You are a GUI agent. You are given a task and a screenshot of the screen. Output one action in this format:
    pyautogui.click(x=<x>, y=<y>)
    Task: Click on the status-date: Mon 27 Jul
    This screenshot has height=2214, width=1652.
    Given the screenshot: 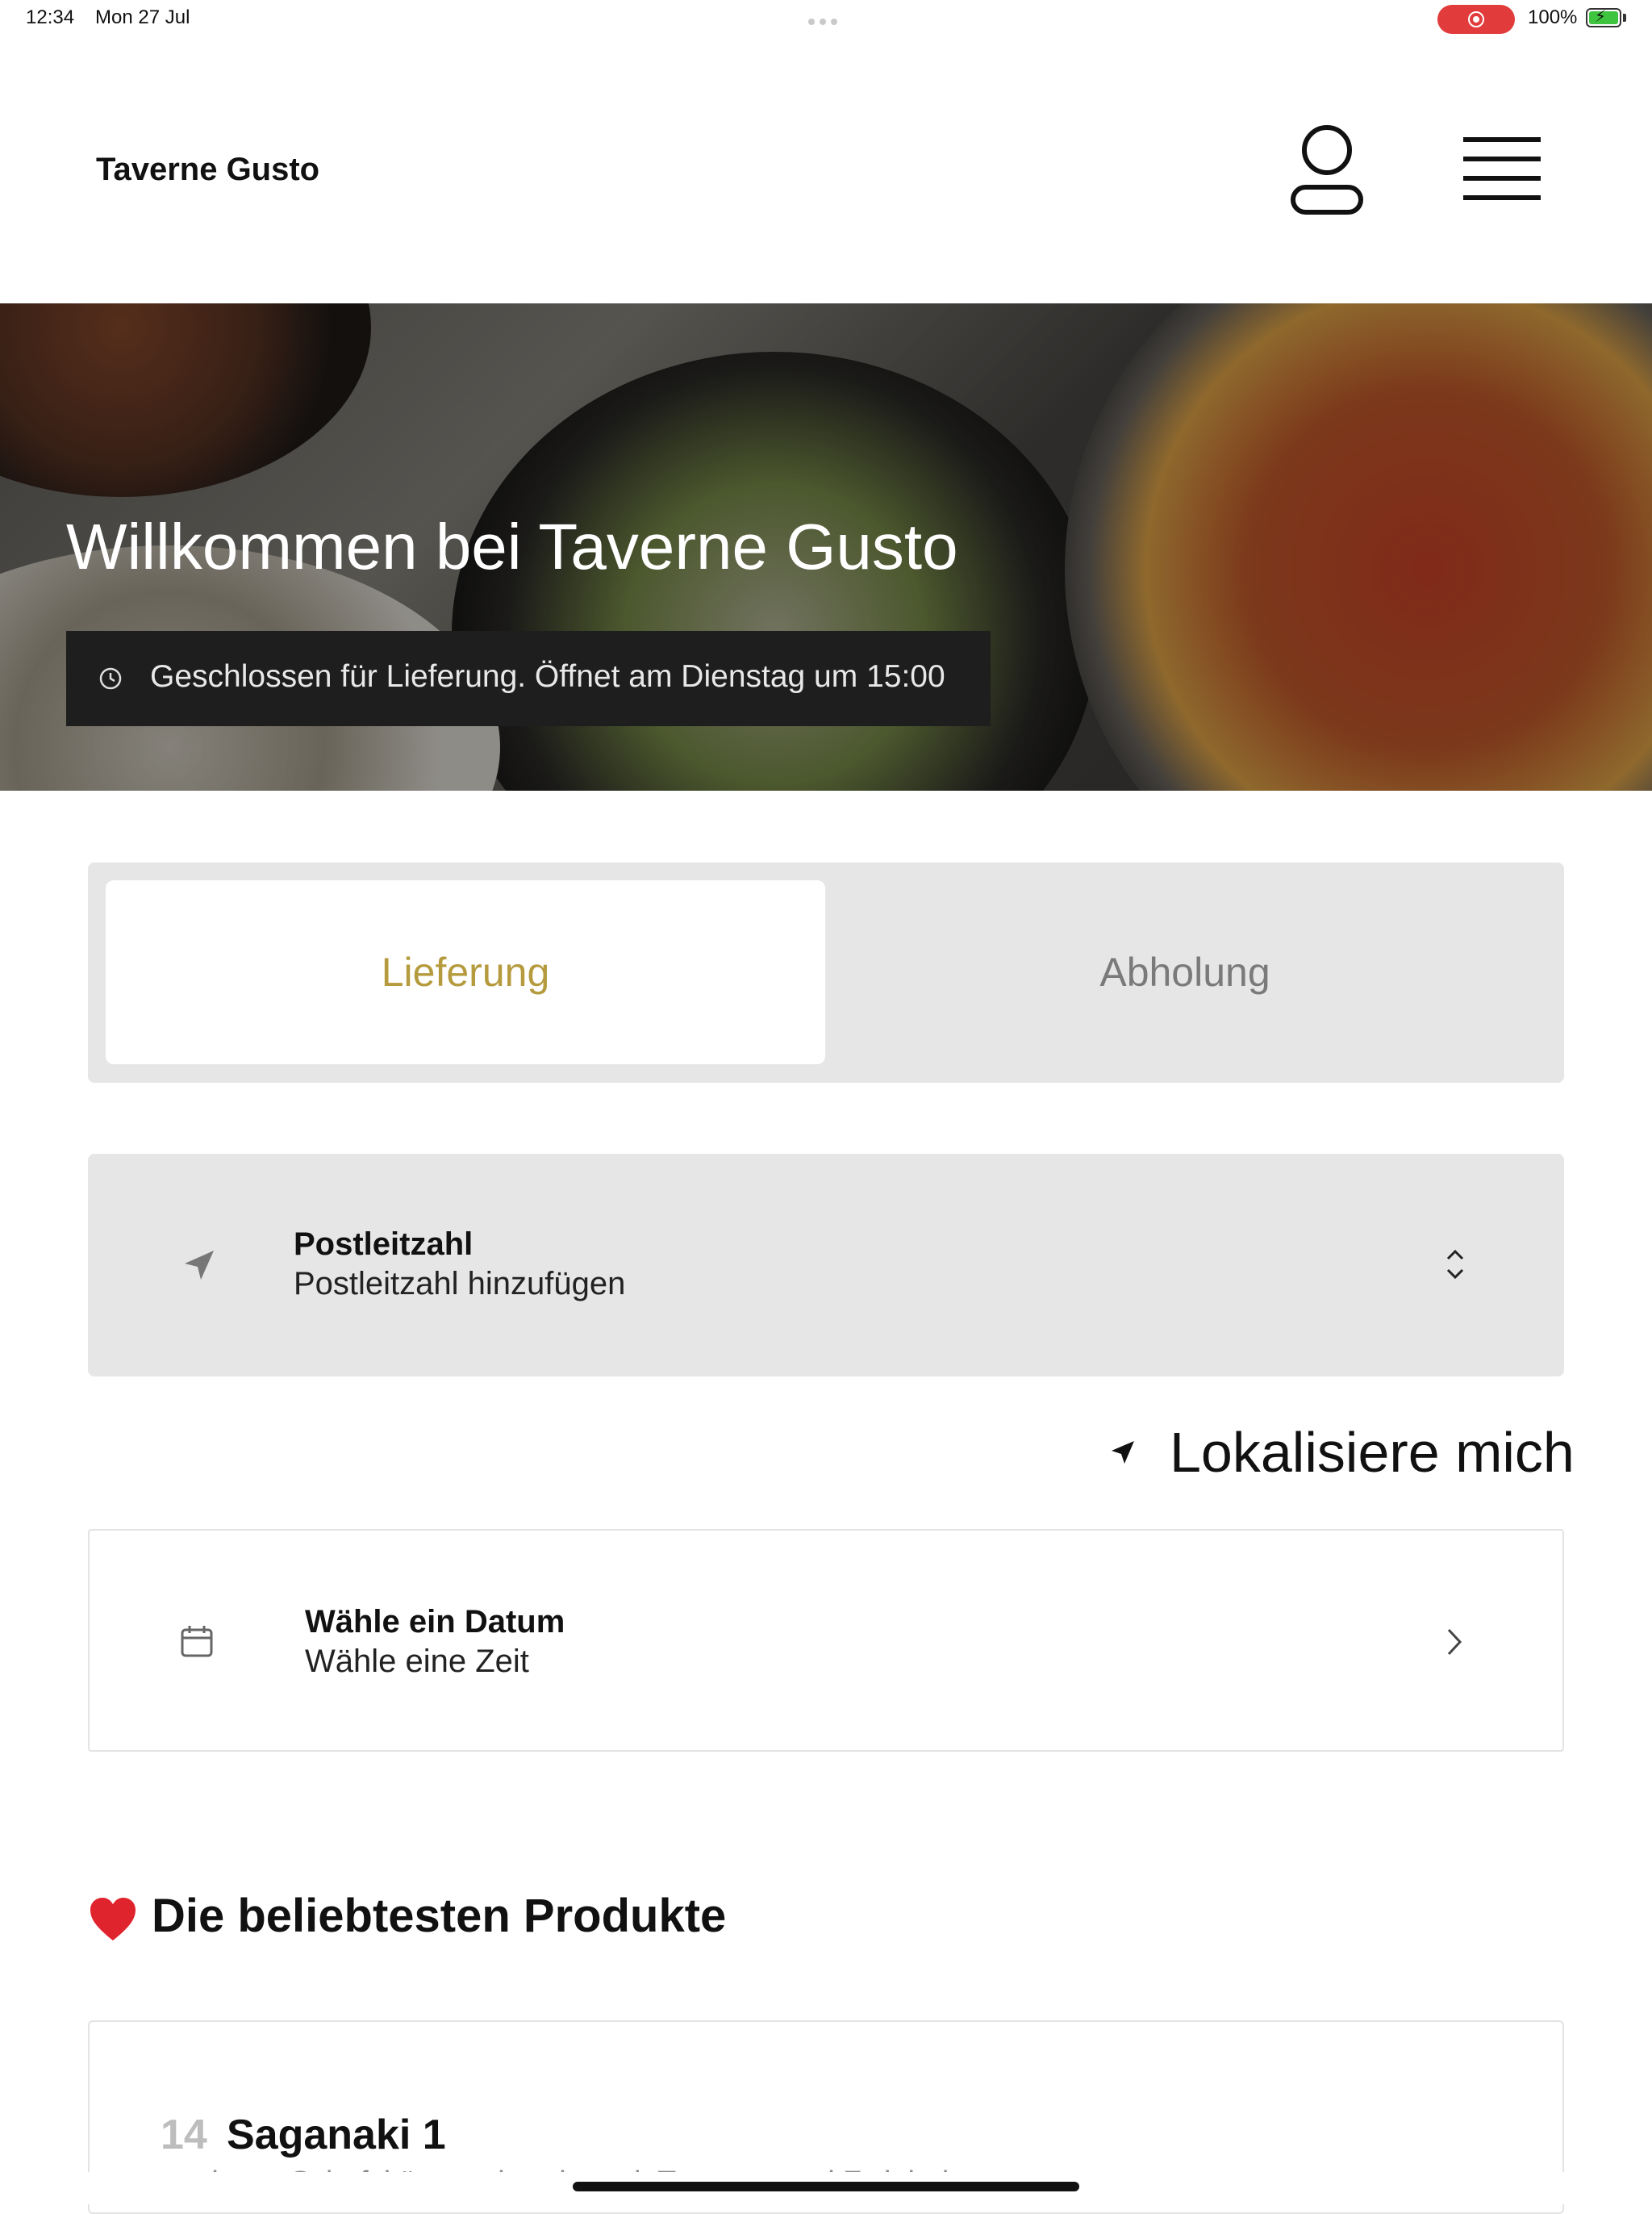 What is the action you would take?
    pyautogui.click(x=142, y=17)
    